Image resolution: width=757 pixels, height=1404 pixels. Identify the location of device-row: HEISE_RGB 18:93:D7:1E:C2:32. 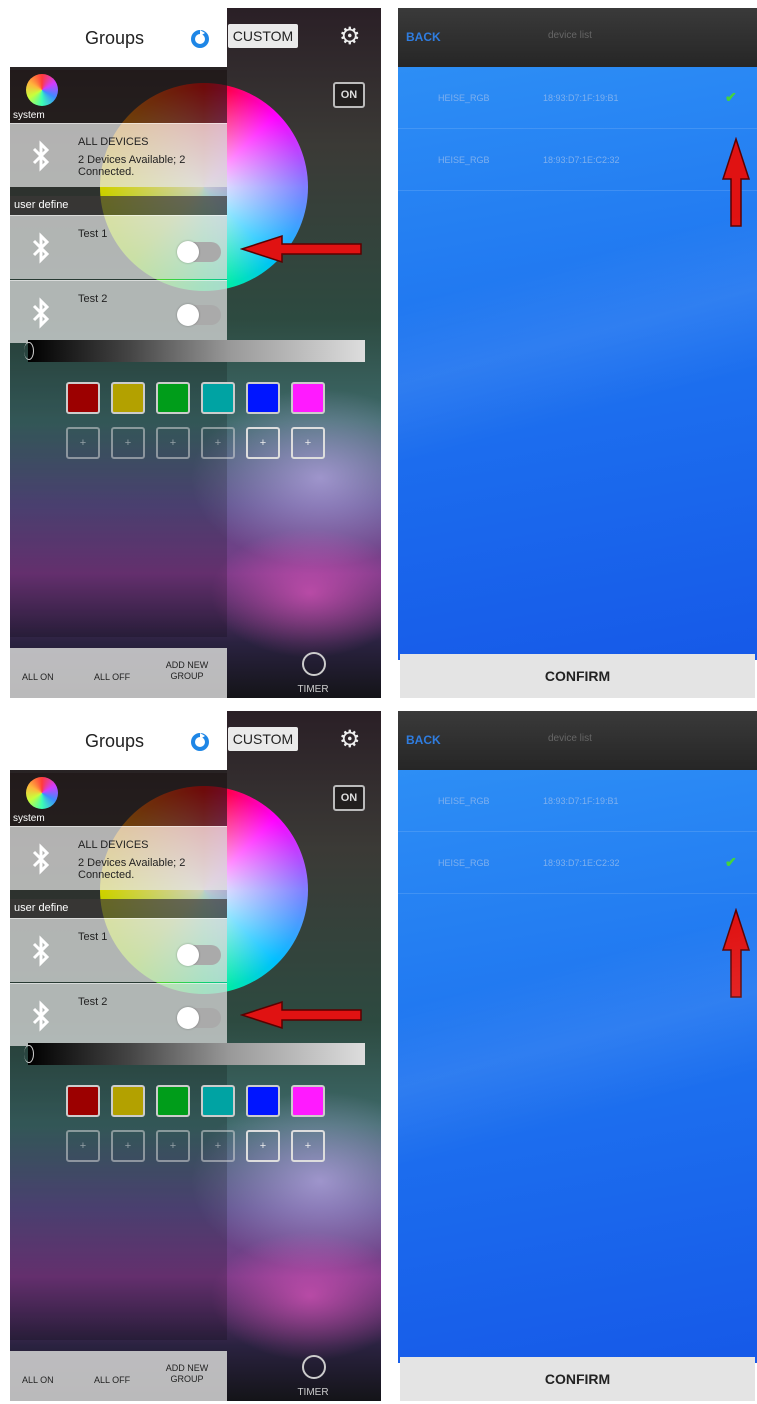
(577, 160).